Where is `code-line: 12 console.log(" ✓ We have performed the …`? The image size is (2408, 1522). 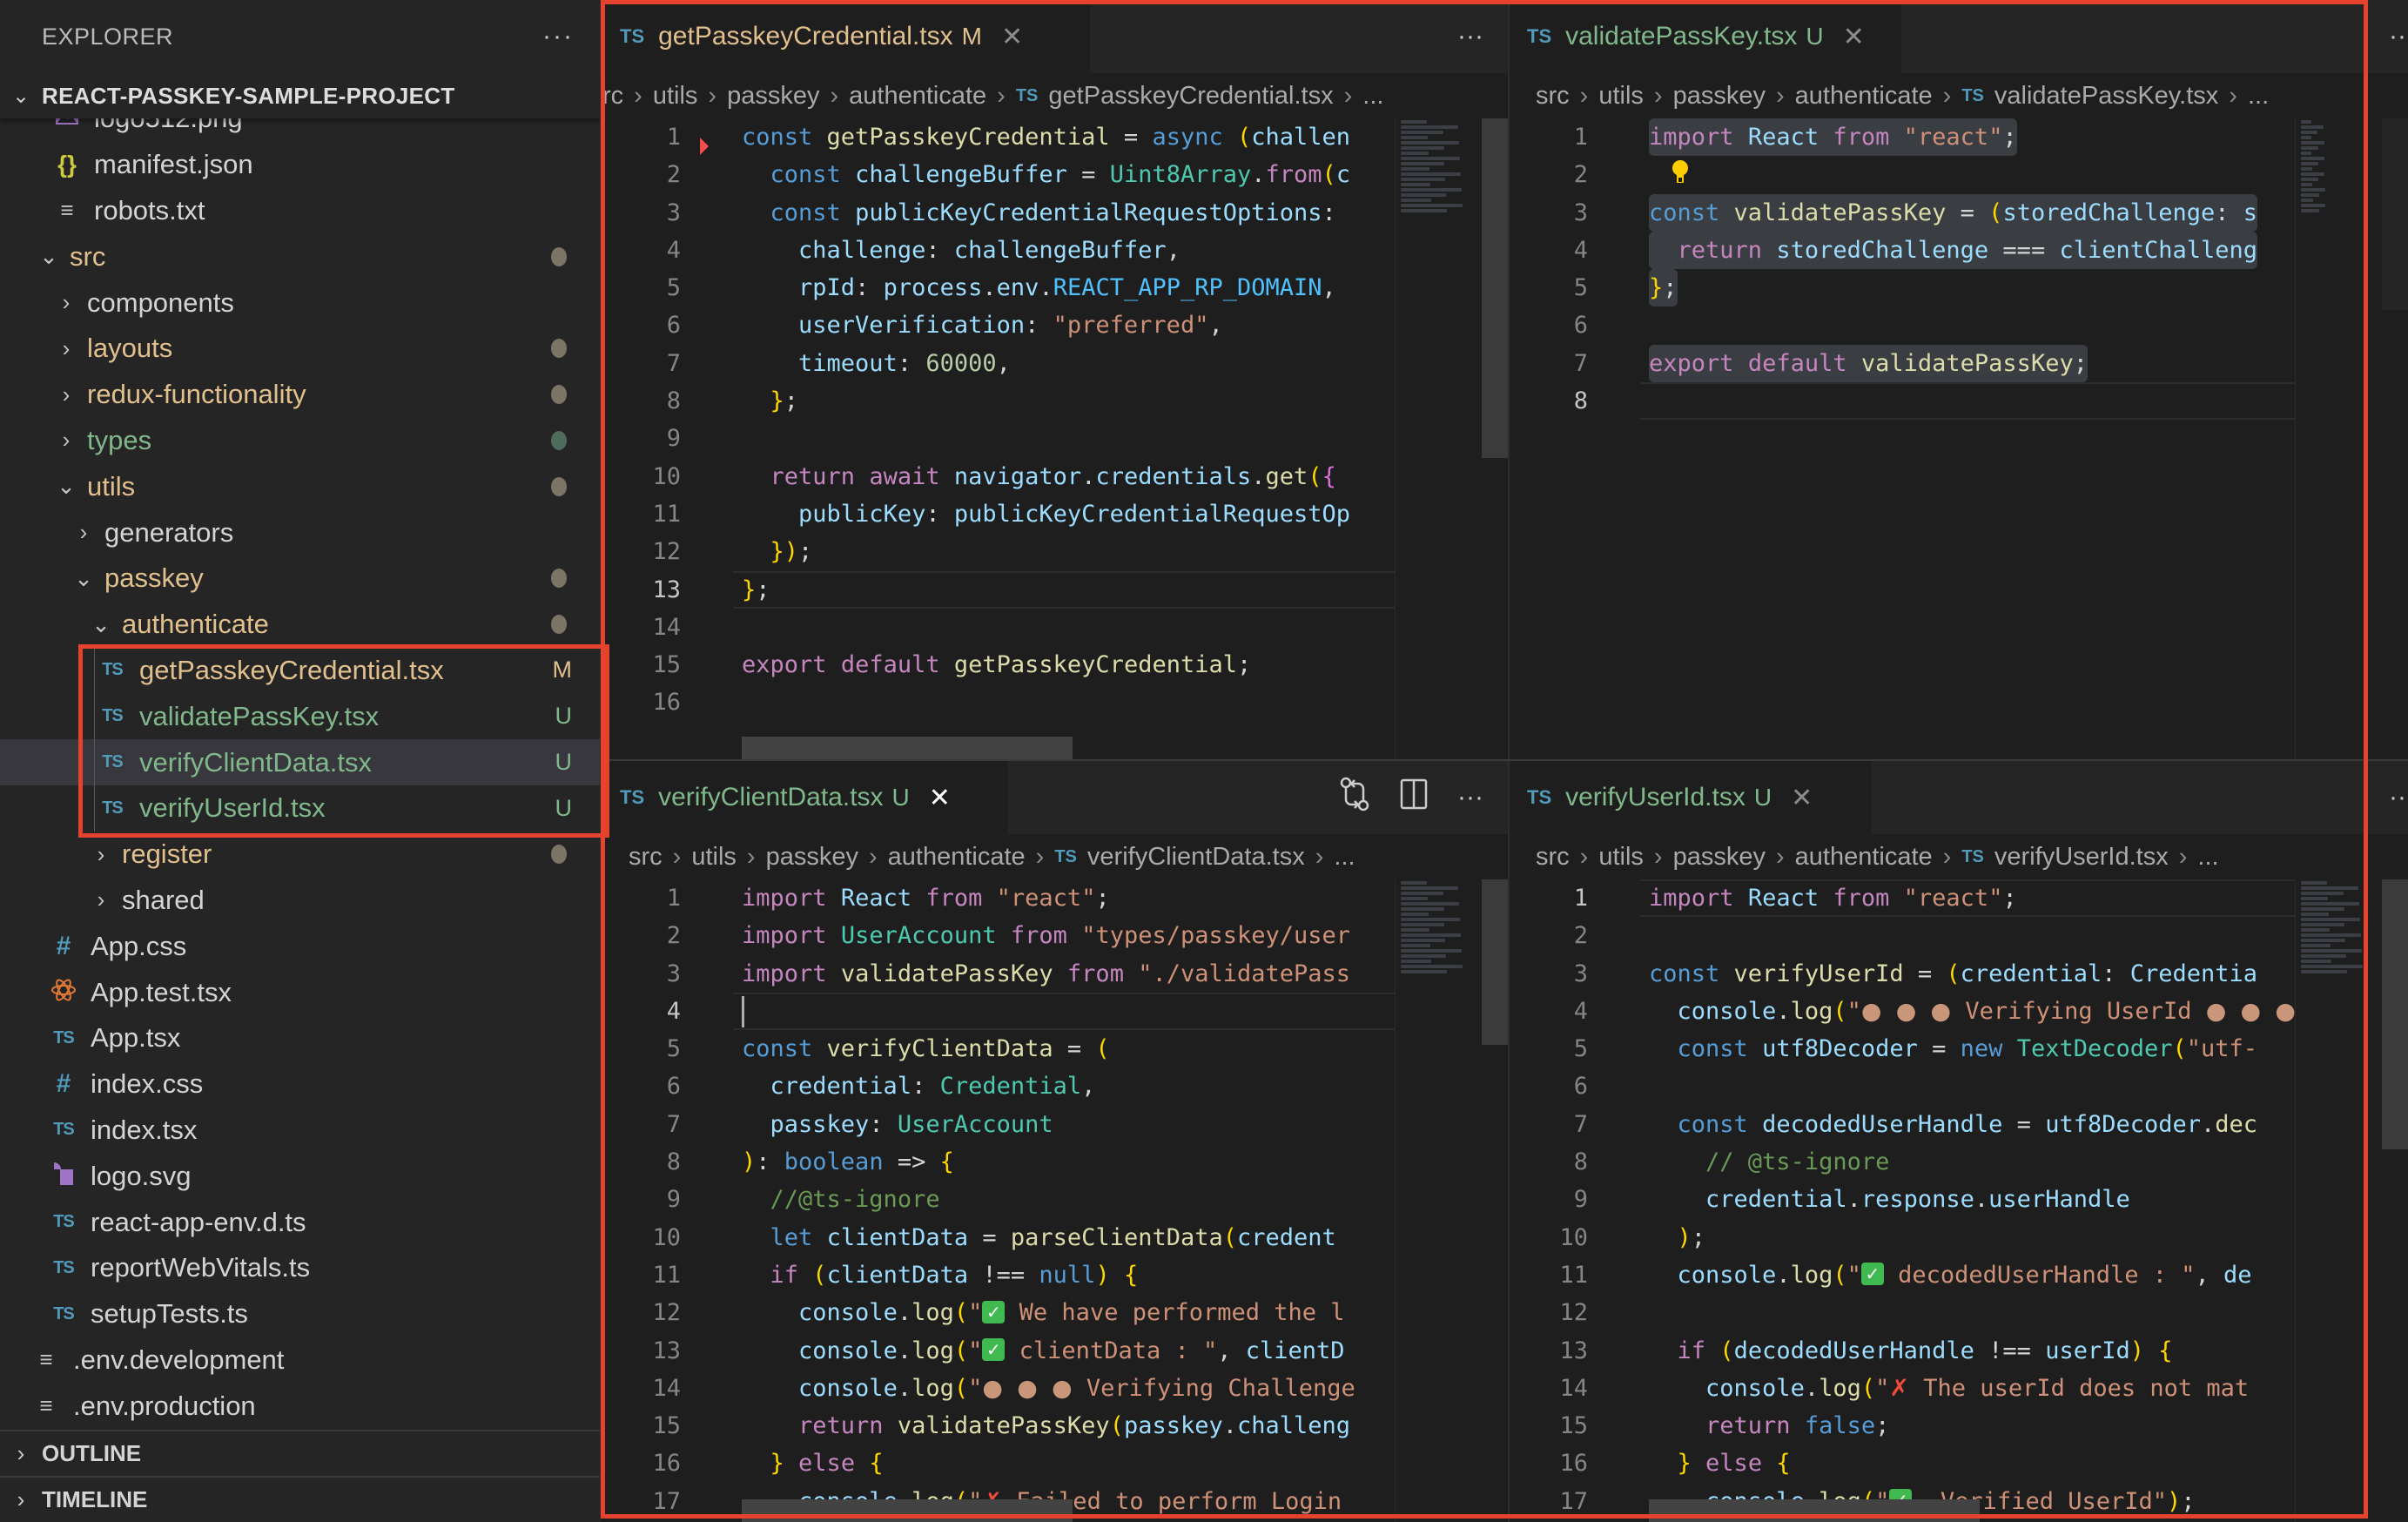 code-line: 12 console.log(" ✓ We have performed the … is located at coordinates (998, 1313).